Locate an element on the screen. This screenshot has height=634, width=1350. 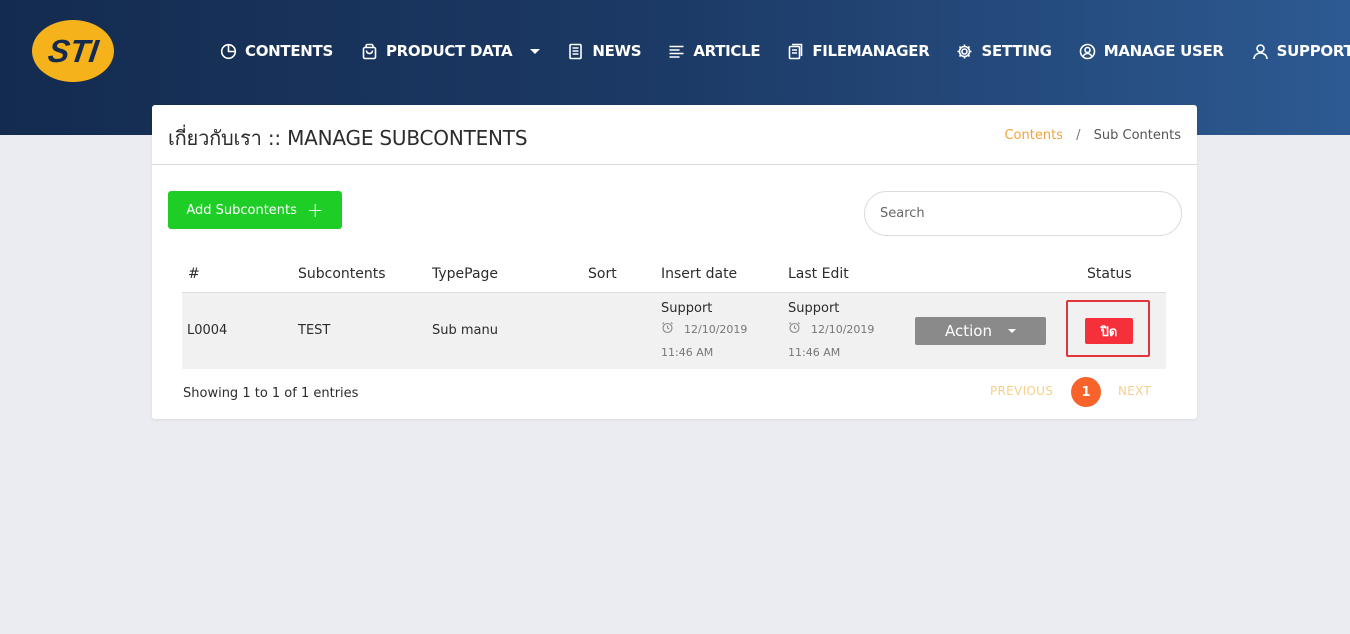
column-header-id: # is located at coordinates (194, 274).